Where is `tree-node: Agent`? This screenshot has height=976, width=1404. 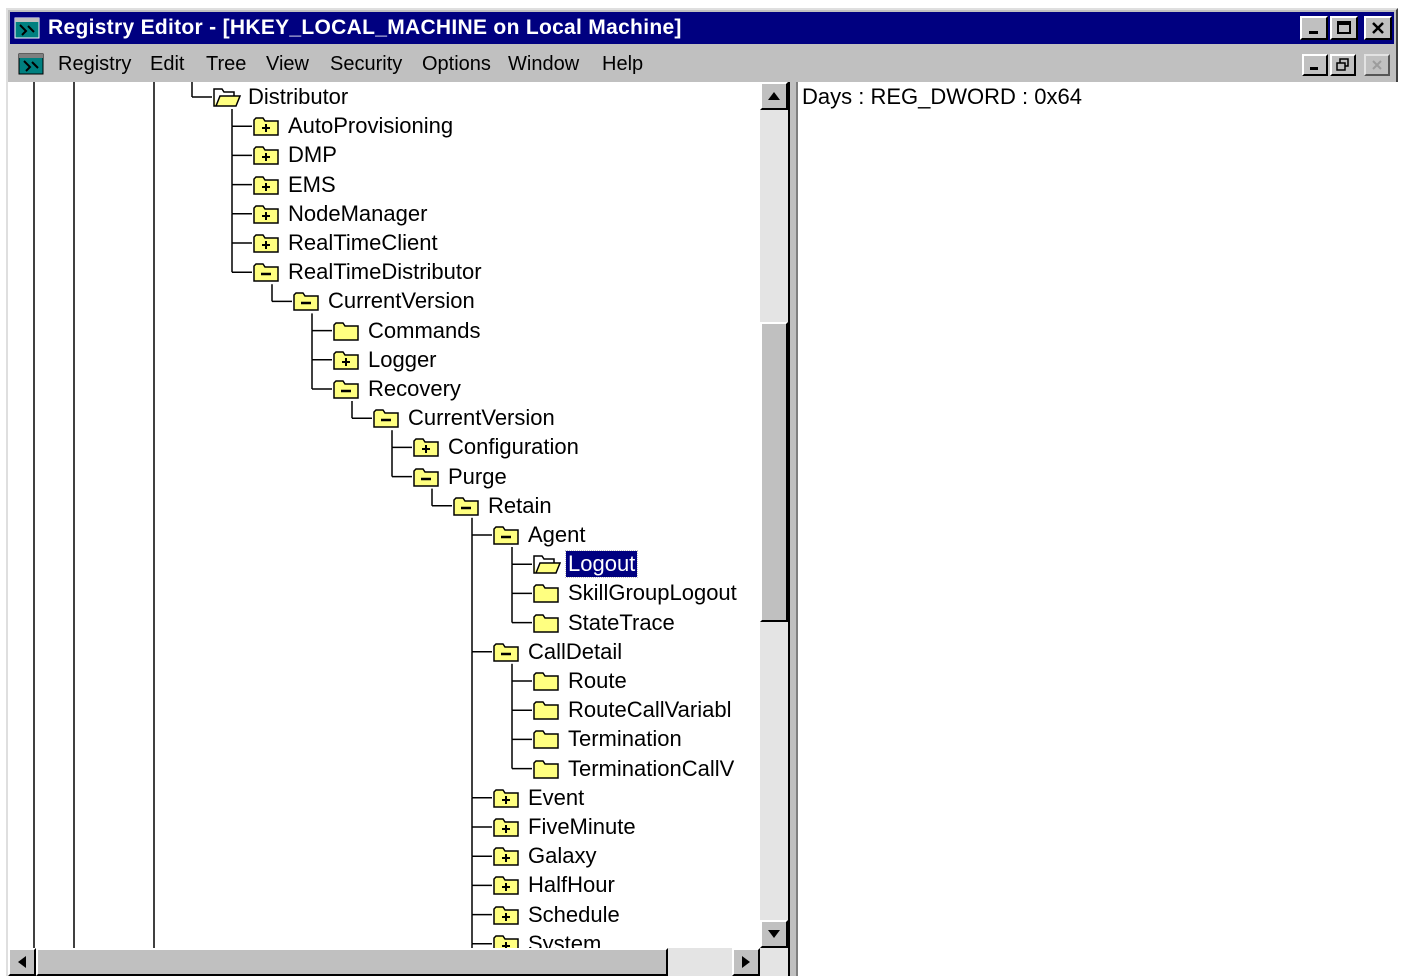
tree-node: Agent is located at coordinates (540, 535).